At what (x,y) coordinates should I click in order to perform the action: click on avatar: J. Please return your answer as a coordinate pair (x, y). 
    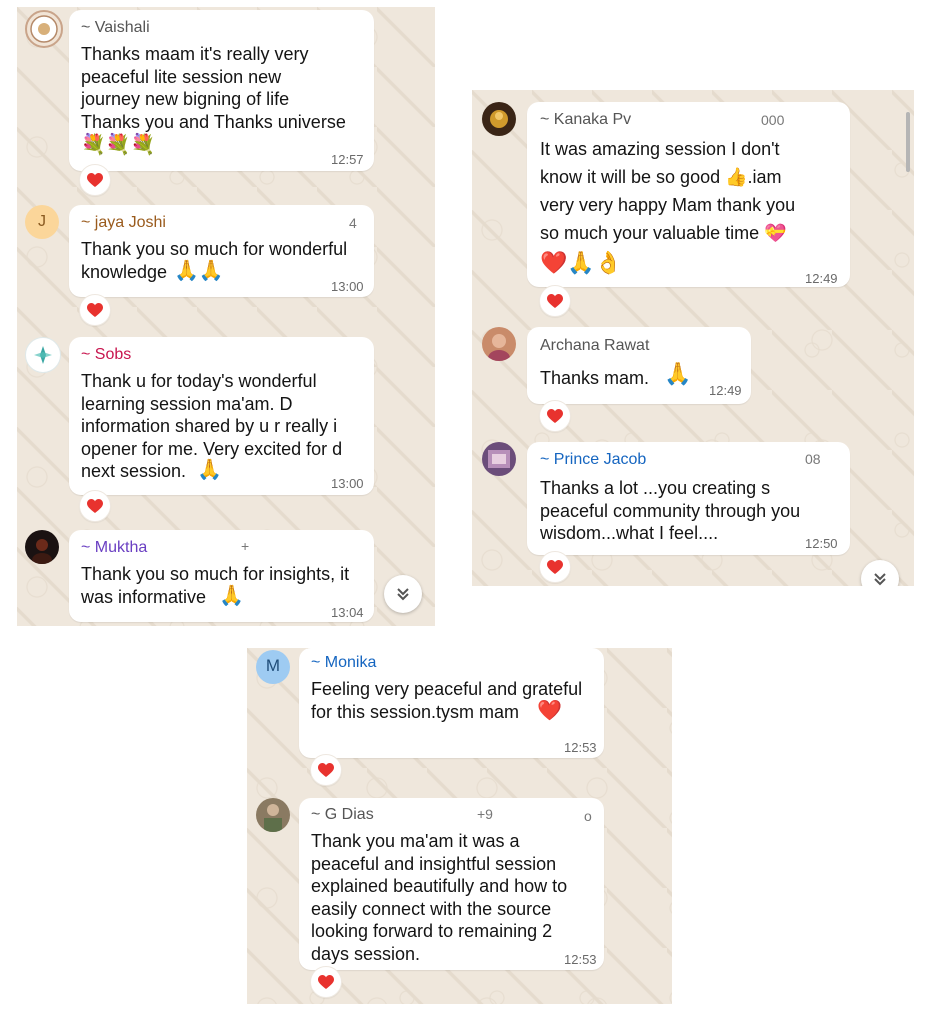
    Looking at the image, I should click on (42, 222).